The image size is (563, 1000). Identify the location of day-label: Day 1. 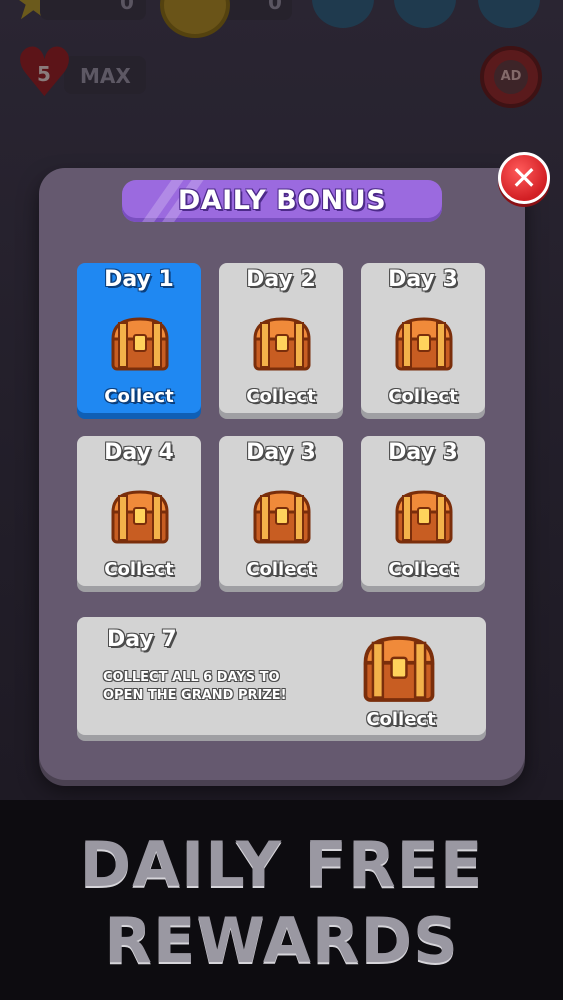
(139, 279).